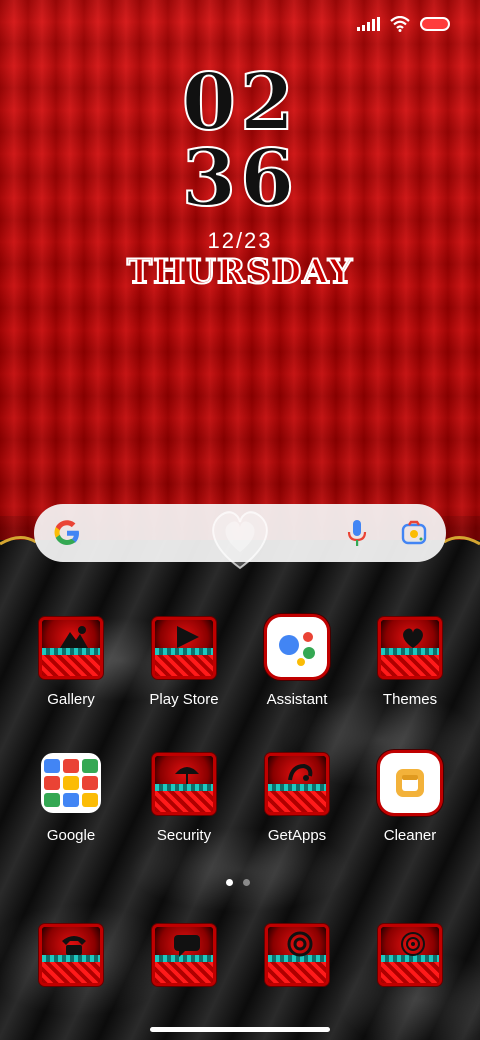  I want to click on google-g-icon, so click(66, 532).